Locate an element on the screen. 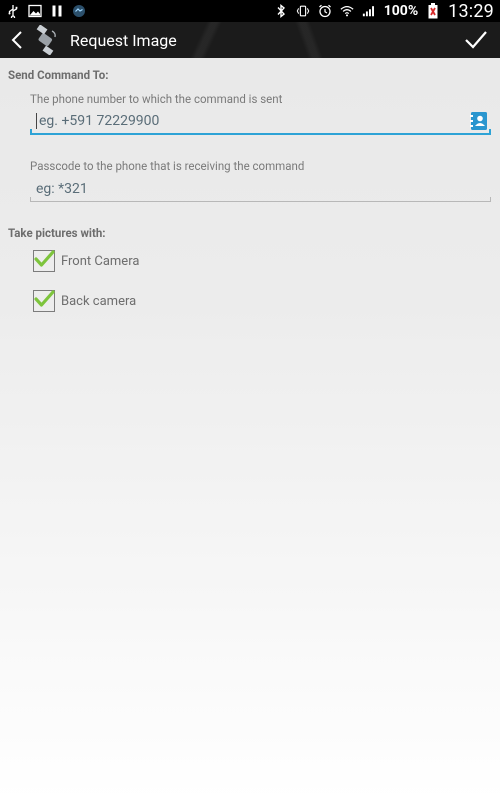  back-camera-label: Back camera is located at coordinates (99, 301).